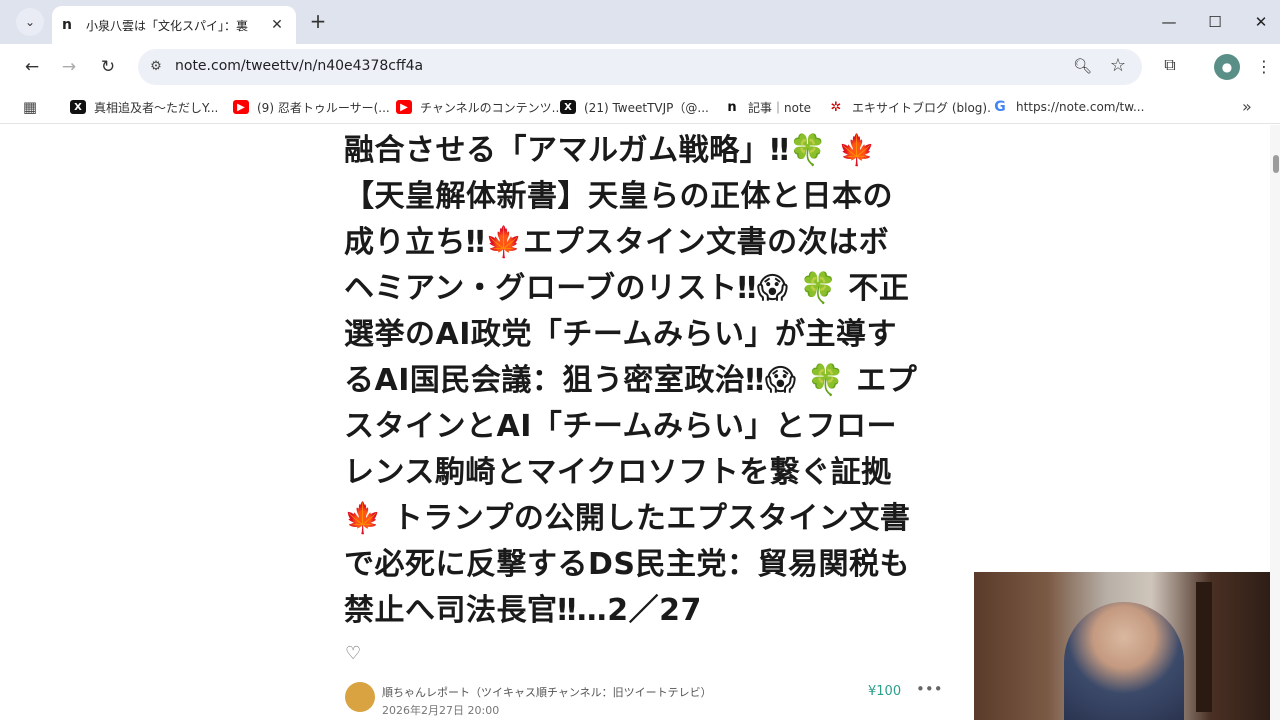 The width and height of the screenshot is (1280, 720). Describe the element at coordinates (836, 107) in the screenshot. I see `excite-logo-icon: ✲` at that location.